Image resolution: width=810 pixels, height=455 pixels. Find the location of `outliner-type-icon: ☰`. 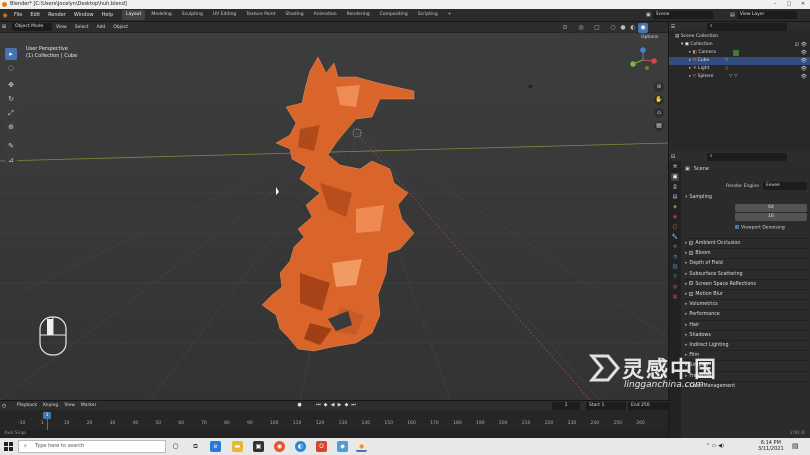

outliner-type-icon: ☰ is located at coordinates (673, 27).